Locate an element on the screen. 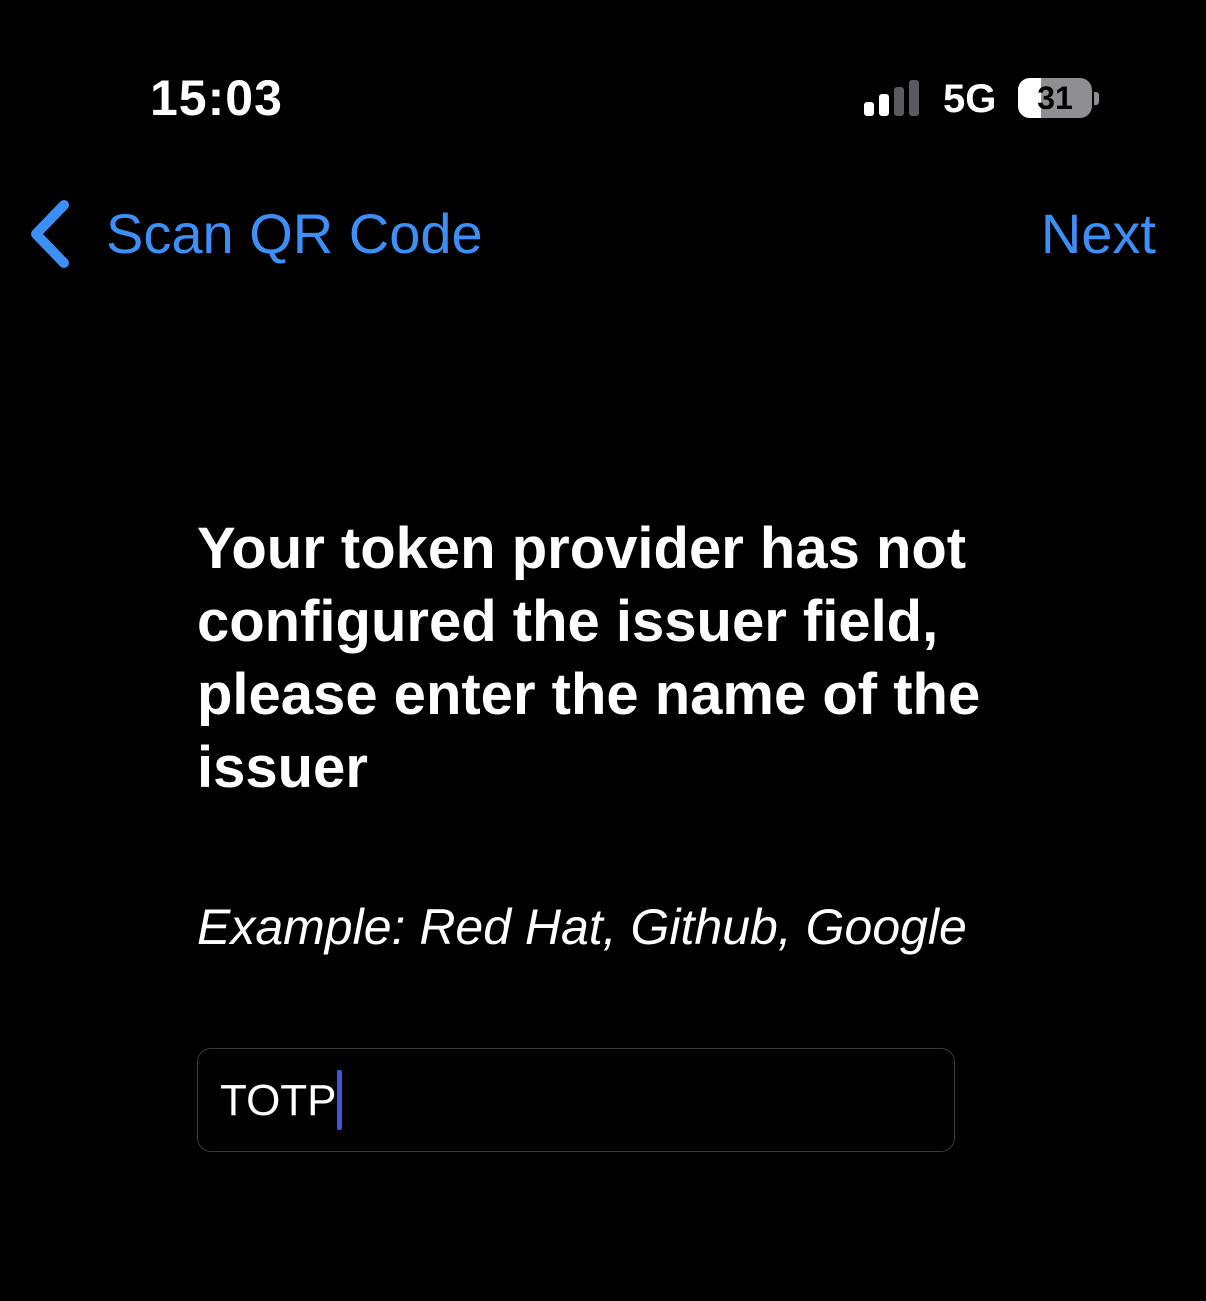  network-type: 5G is located at coordinates (970, 99).